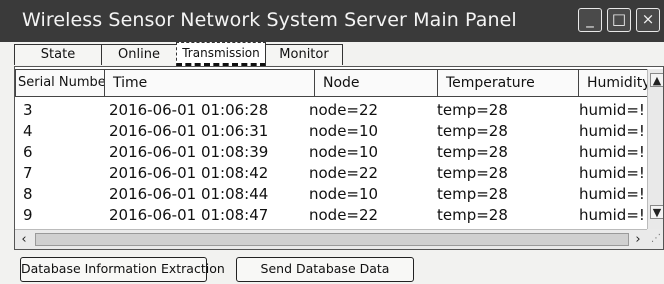  I want to click on vertical-scrollbar: ▲ ▼, so click(655, 149).